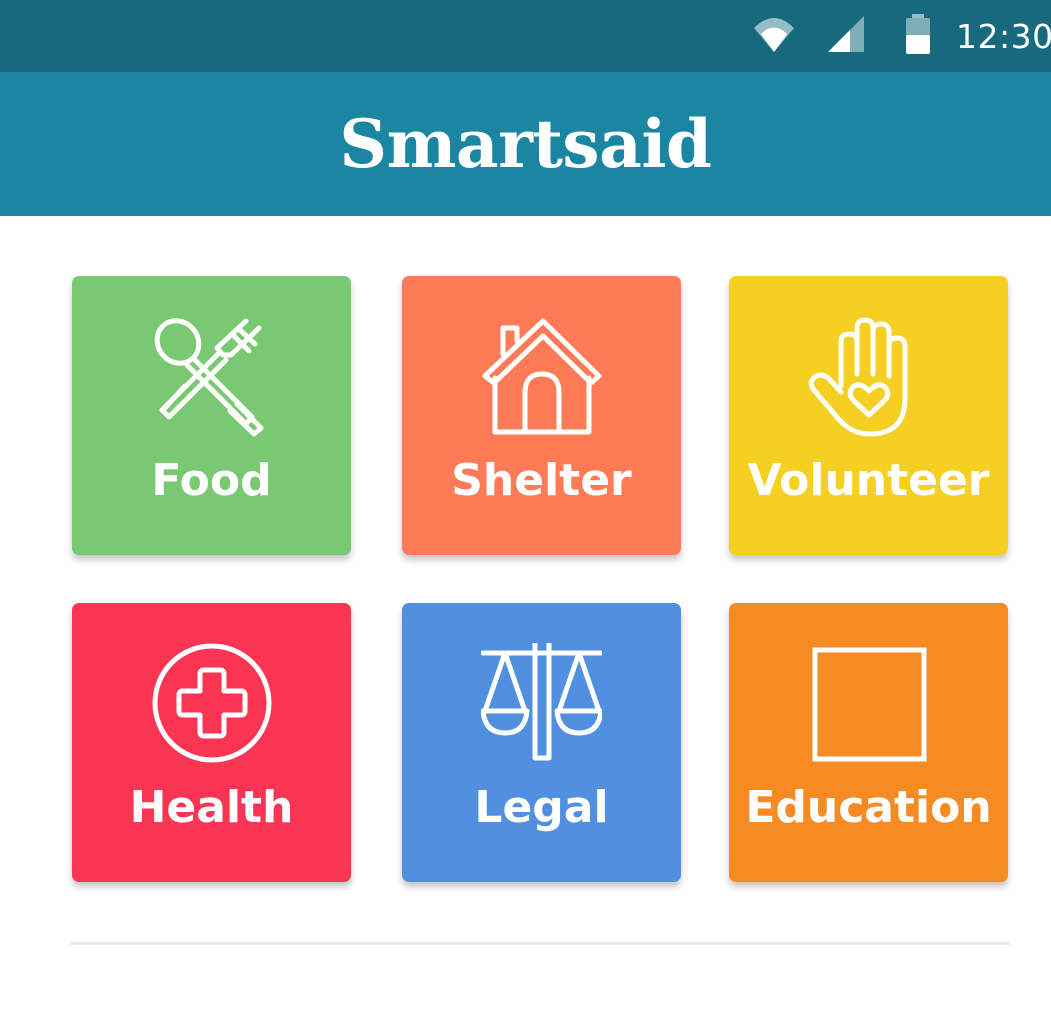 This screenshot has height=1027, width=1051. Describe the element at coordinates (212, 703) in the screenshot. I see `medical-cross-icon` at that location.